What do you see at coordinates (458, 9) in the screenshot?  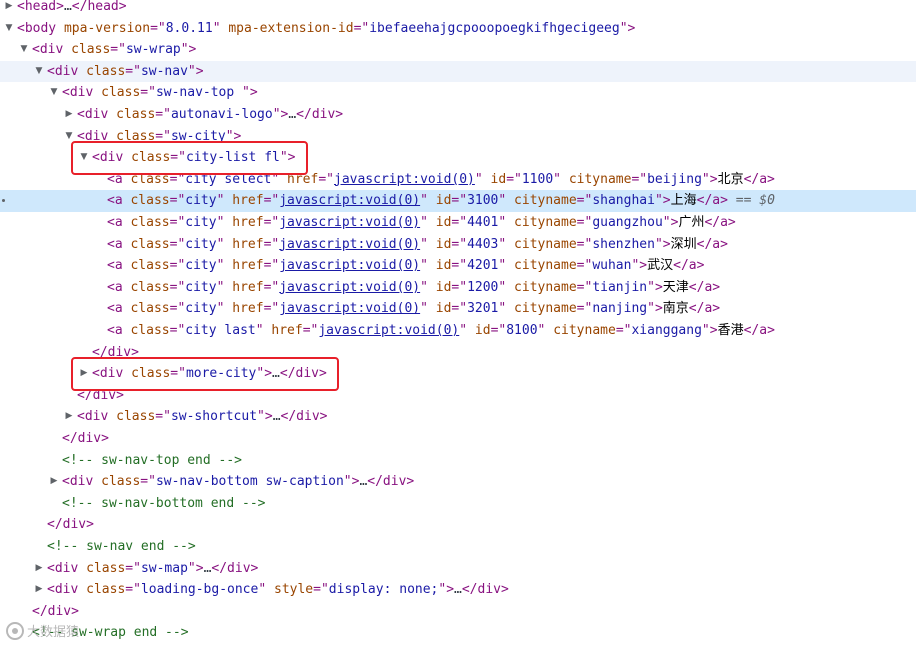 I see `dom-node-row: ▶ <head>…</head>` at bounding box center [458, 9].